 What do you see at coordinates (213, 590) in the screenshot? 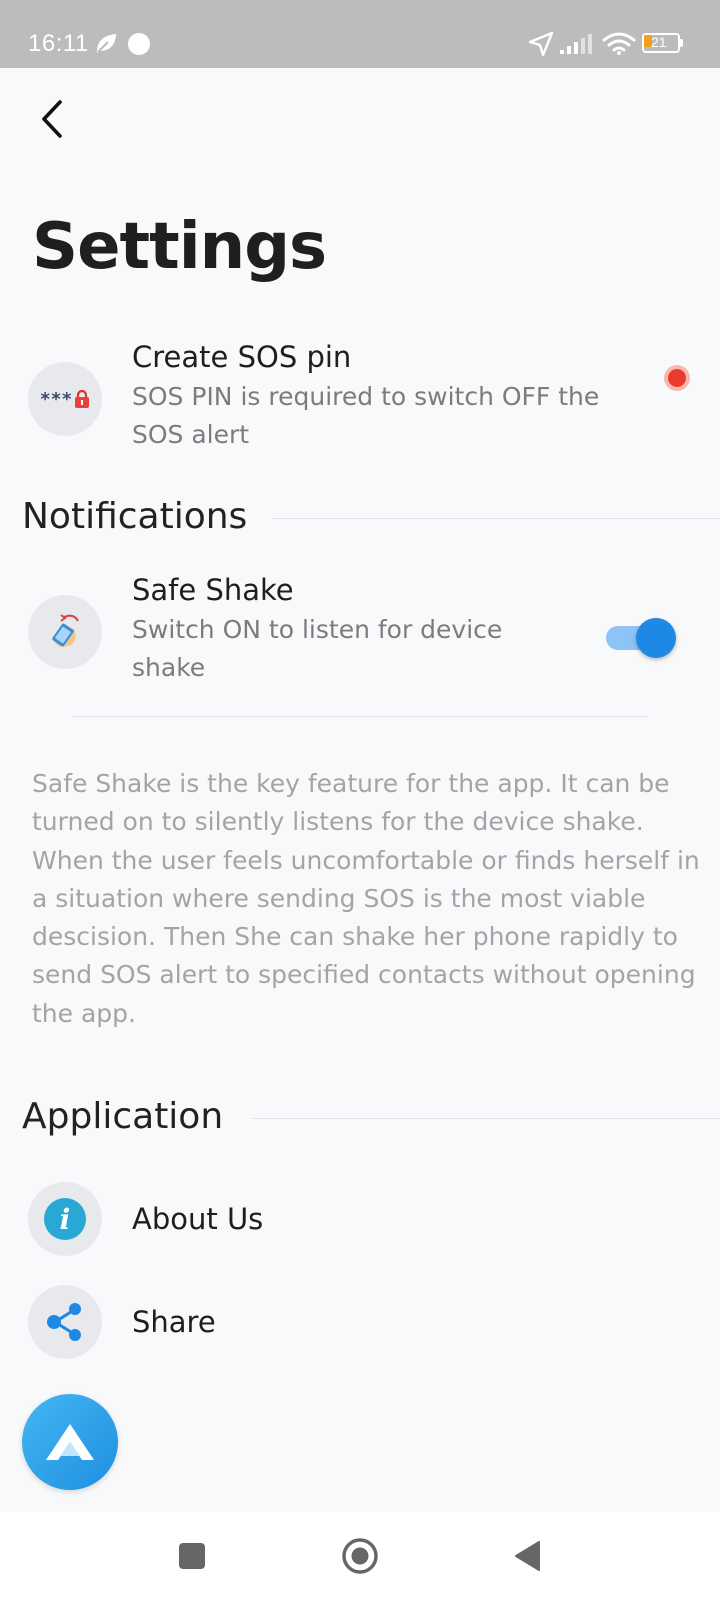
I see `safe-shake-title: Safe Shake` at bounding box center [213, 590].